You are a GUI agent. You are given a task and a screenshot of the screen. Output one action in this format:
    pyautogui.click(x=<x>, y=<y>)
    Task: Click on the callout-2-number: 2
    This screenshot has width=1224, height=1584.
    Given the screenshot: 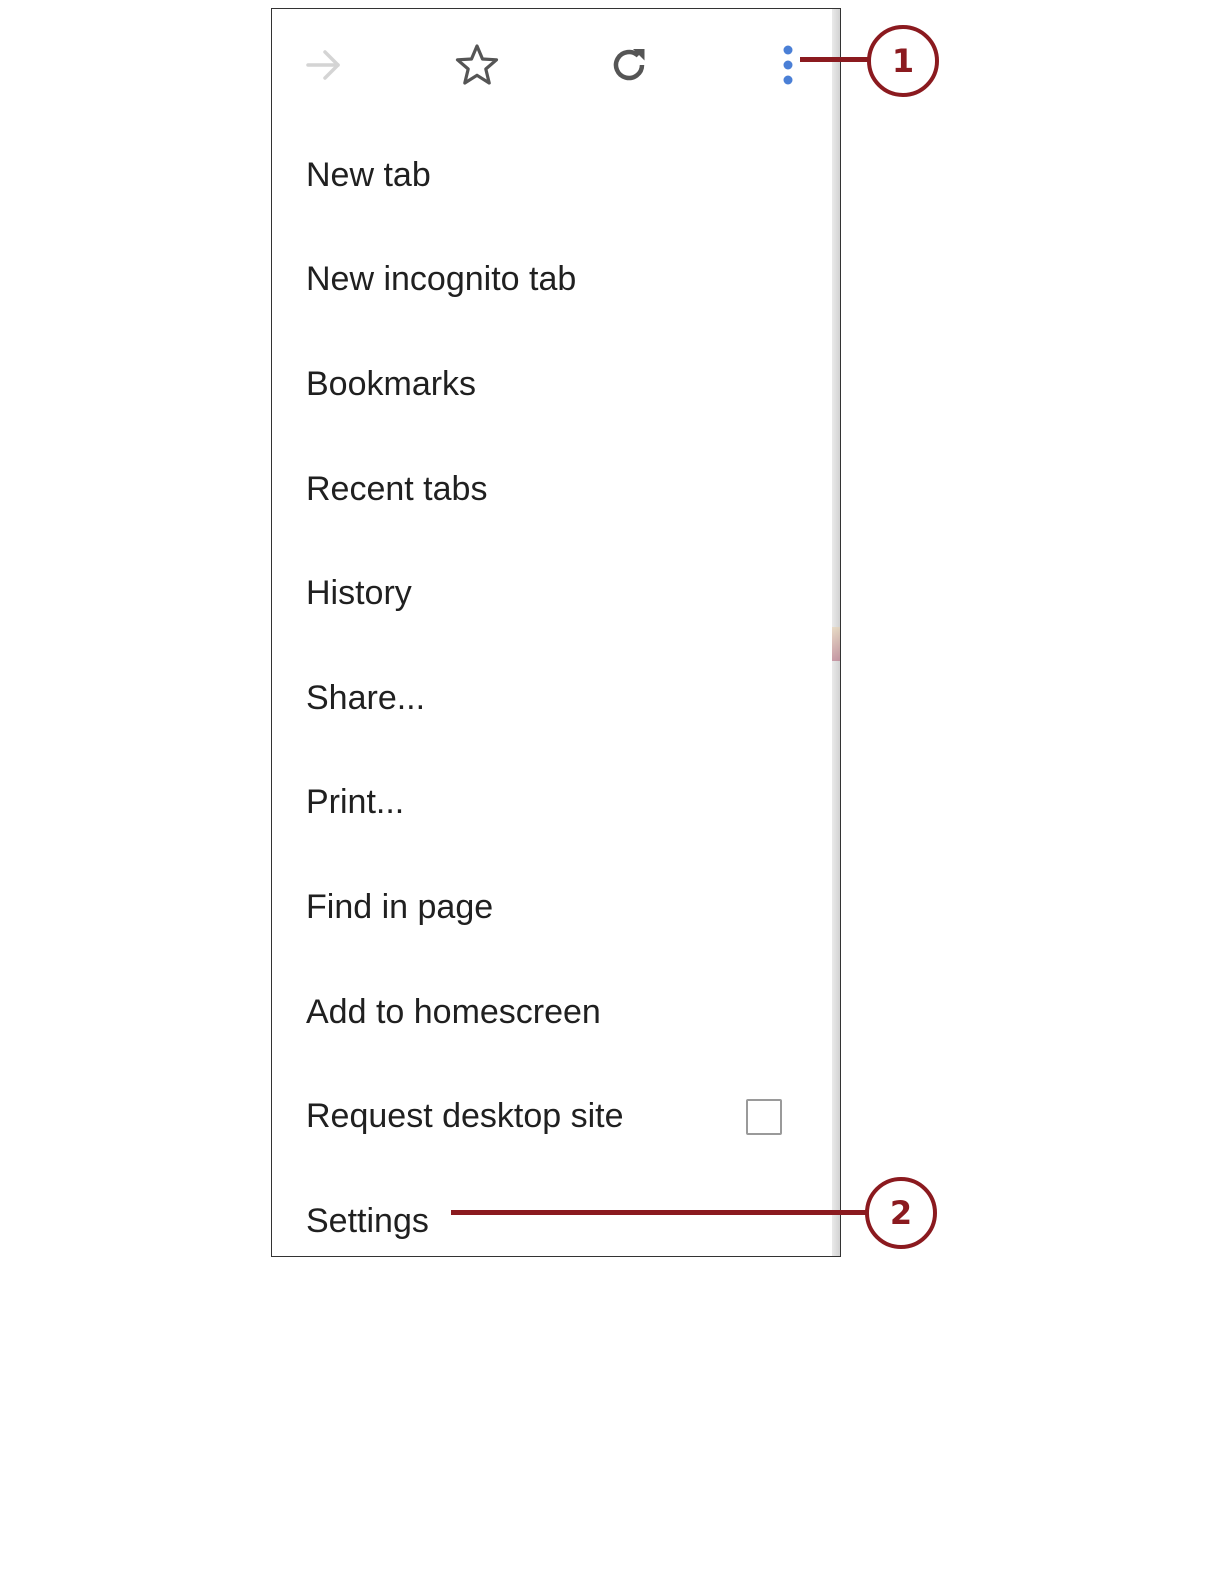 What is the action you would take?
    pyautogui.click(x=901, y=1213)
    